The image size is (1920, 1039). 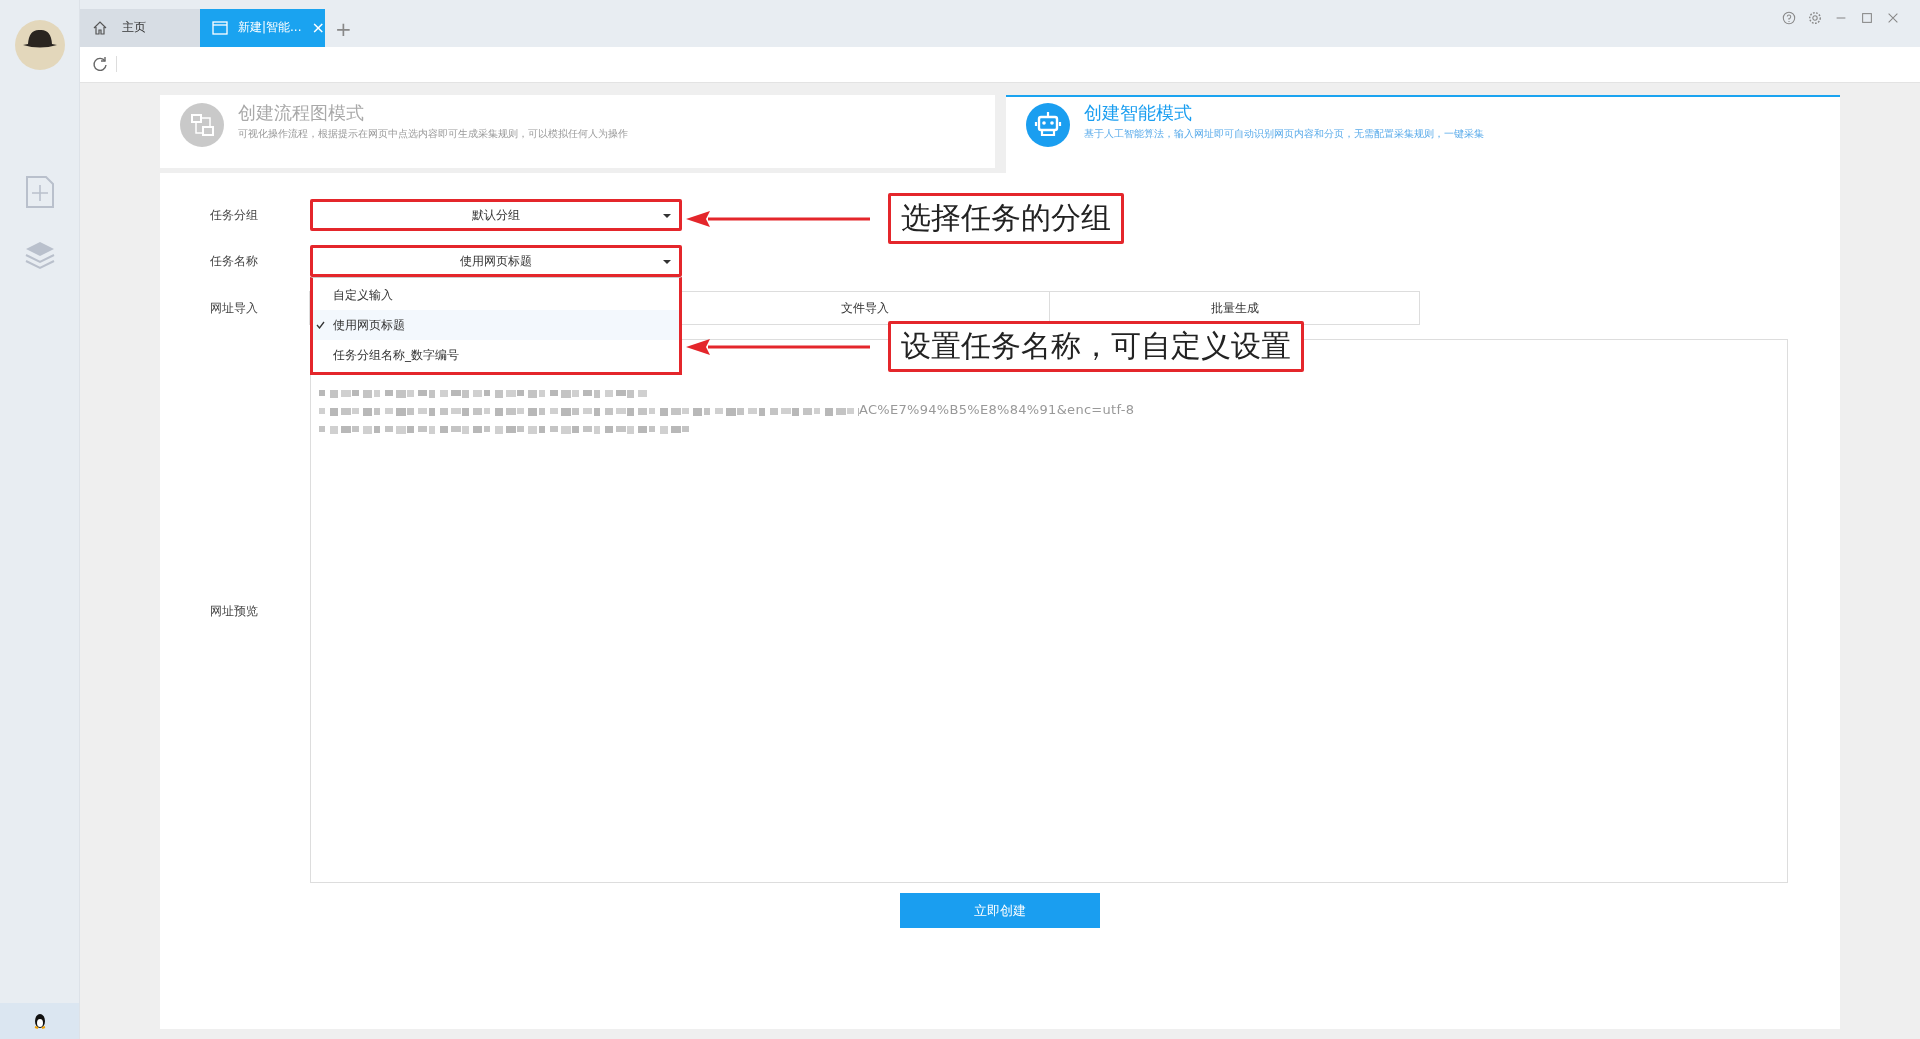 What do you see at coordinates (202, 125) in the screenshot?
I see `flowchart-icon` at bounding box center [202, 125].